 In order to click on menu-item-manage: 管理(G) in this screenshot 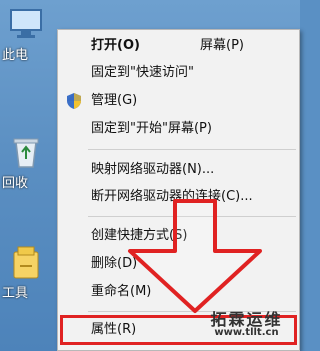, I will do `click(178, 101)`.